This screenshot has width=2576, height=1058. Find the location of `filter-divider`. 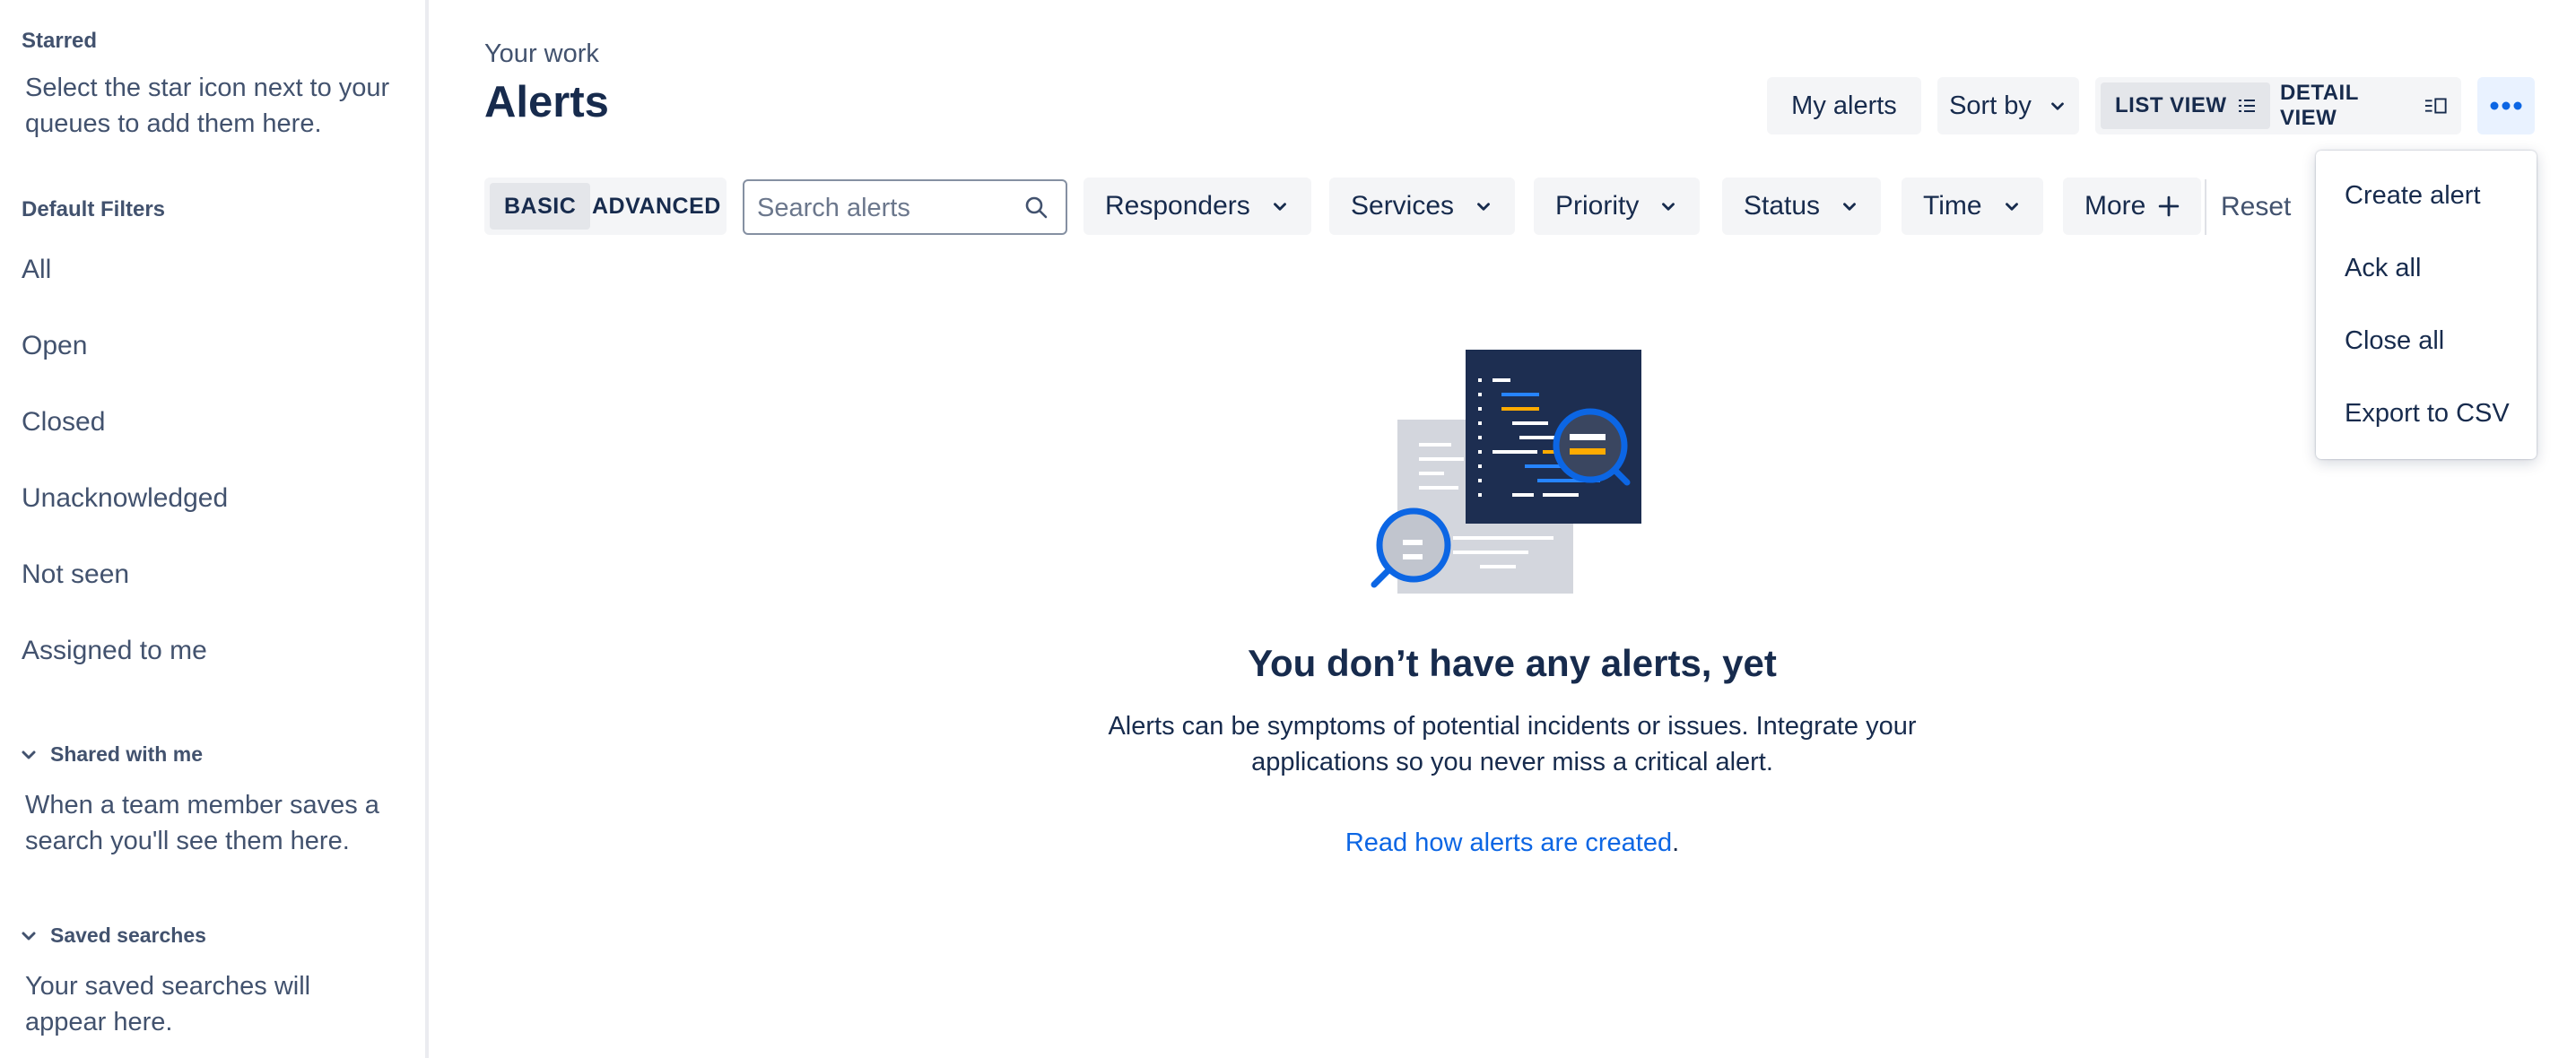

filter-divider is located at coordinates (2205, 207).